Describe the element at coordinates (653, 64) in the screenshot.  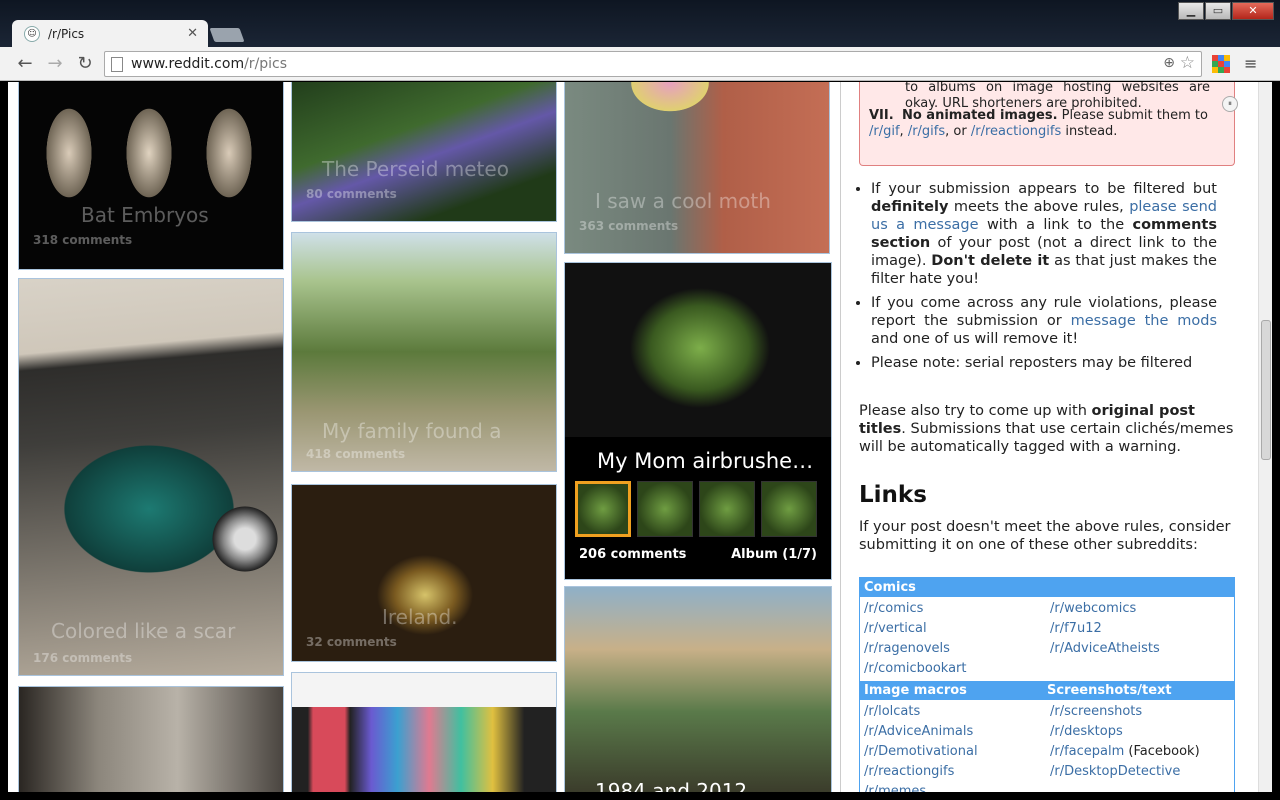
I see `address-bar: www.reddit.com/r/pics ⊕ ☆` at that location.